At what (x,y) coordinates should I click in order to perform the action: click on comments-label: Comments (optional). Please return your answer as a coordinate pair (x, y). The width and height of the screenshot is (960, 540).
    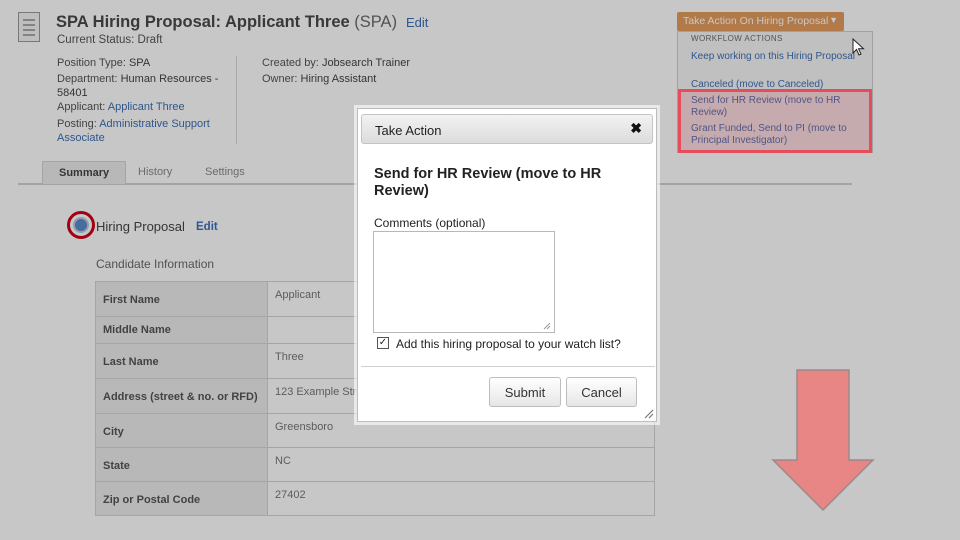
    Looking at the image, I should click on (430, 223).